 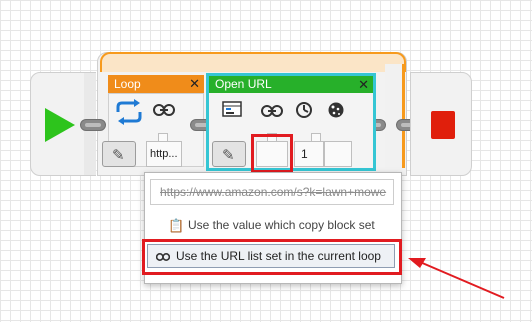 What do you see at coordinates (272, 153) in the screenshot?
I see `url-port-highlight` at bounding box center [272, 153].